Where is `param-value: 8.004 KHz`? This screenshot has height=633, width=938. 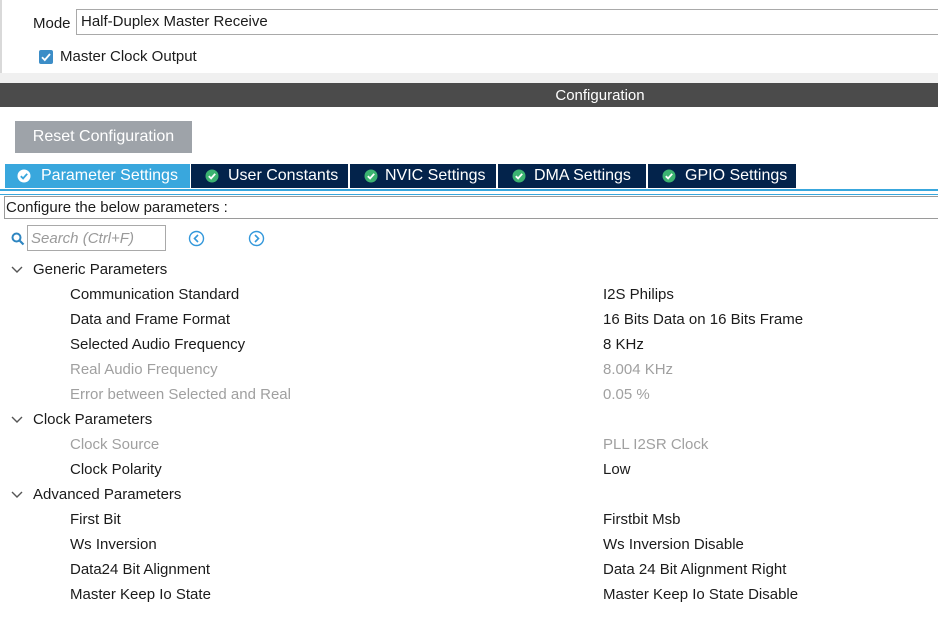
param-value: 8.004 KHz is located at coordinates (638, 369).